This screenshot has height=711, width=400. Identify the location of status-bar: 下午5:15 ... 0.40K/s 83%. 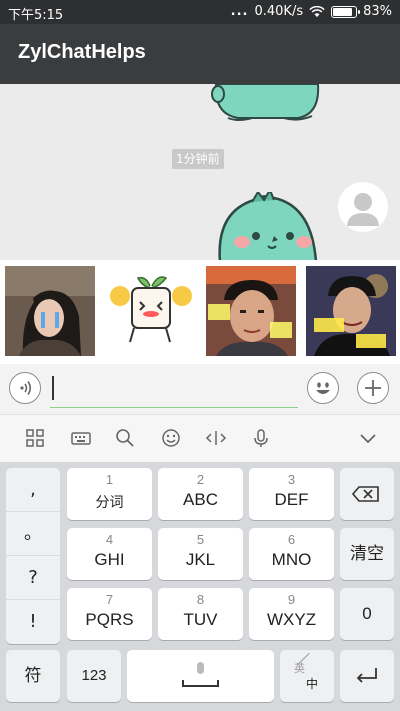
(200, 12).